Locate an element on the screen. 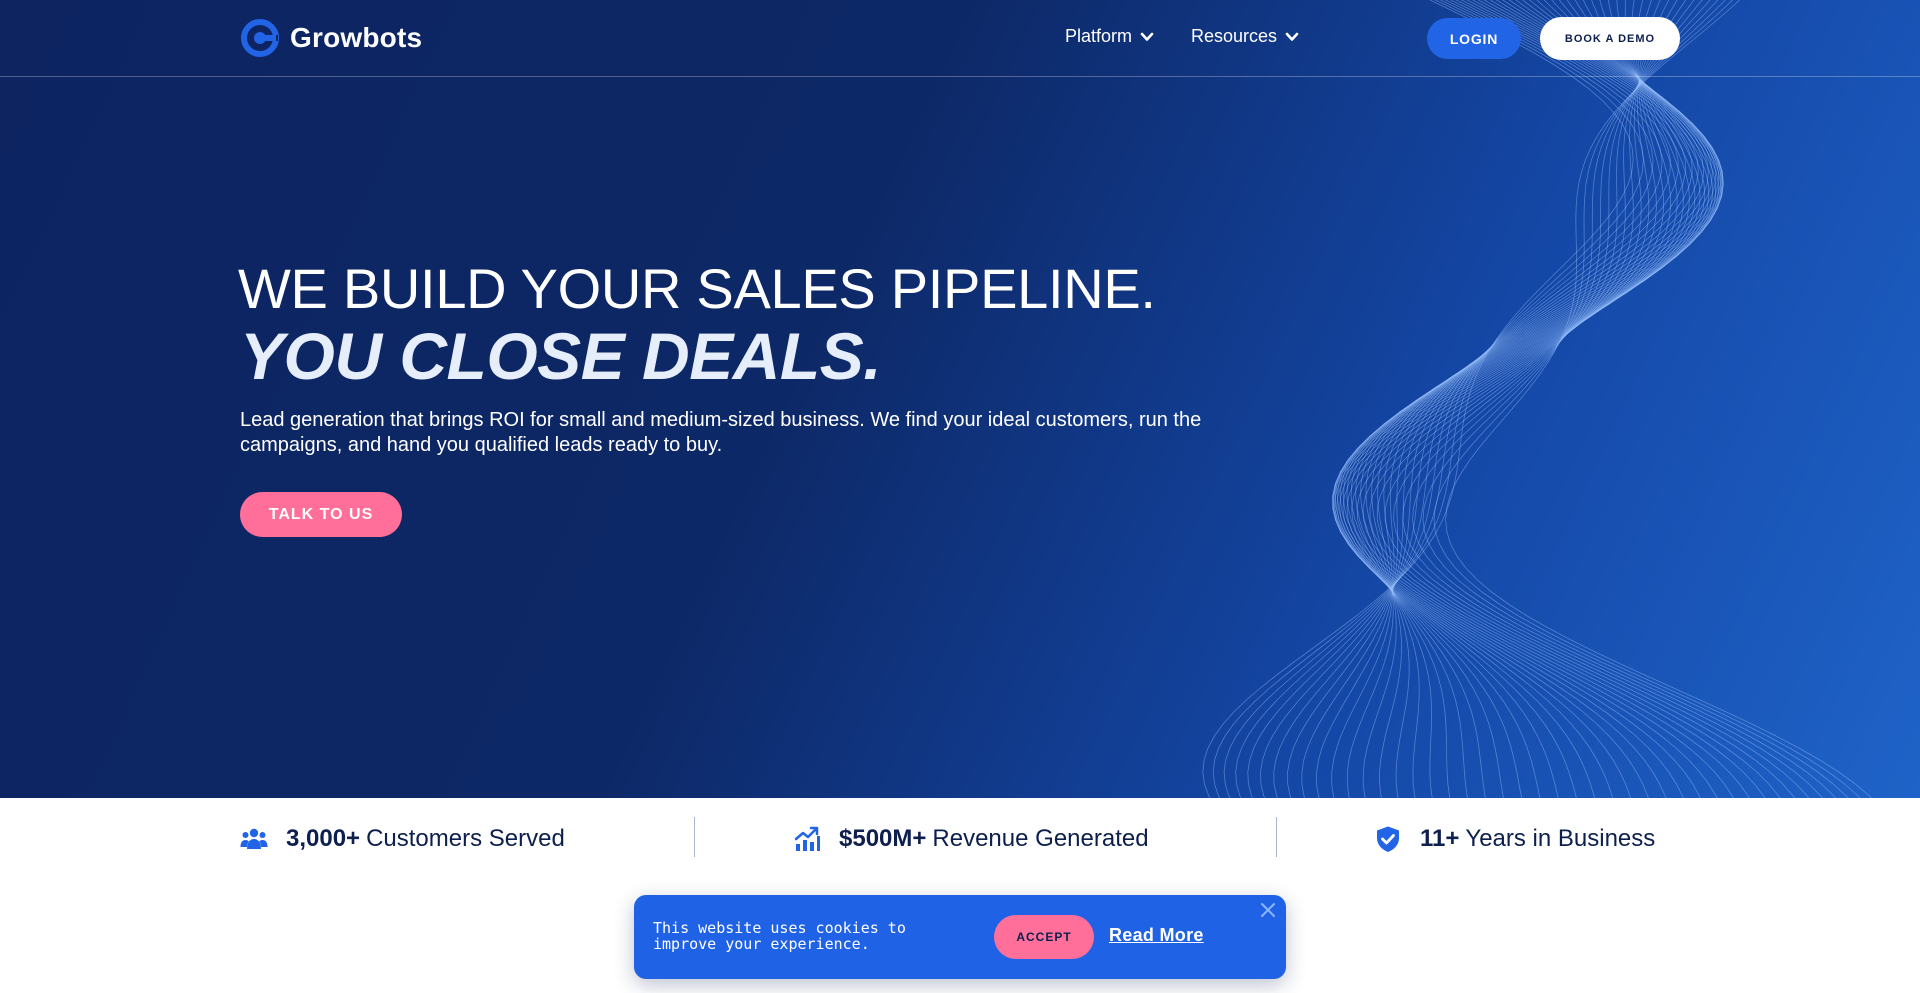  stat-label: Years in Business is located at coordinates (1560, 838).